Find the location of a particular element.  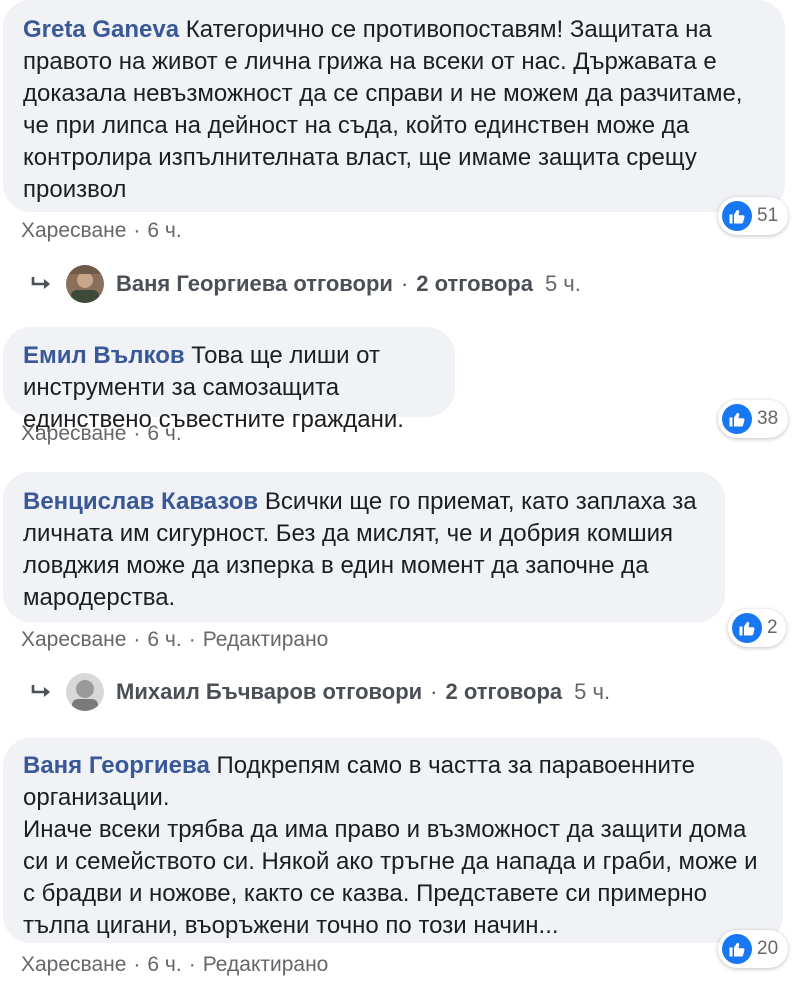

comment-author: Венцислав Кавазов is located at coordinates (140, 501).